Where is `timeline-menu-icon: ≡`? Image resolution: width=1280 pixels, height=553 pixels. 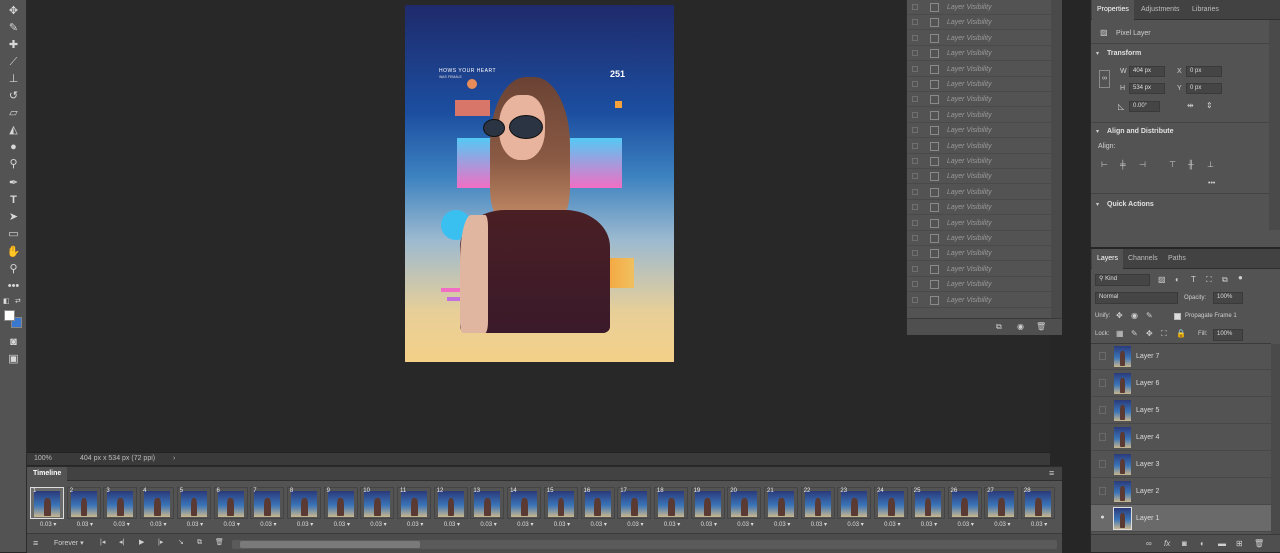 timeline-menu-icon: ≡ is located at coordinates (1051, 473).